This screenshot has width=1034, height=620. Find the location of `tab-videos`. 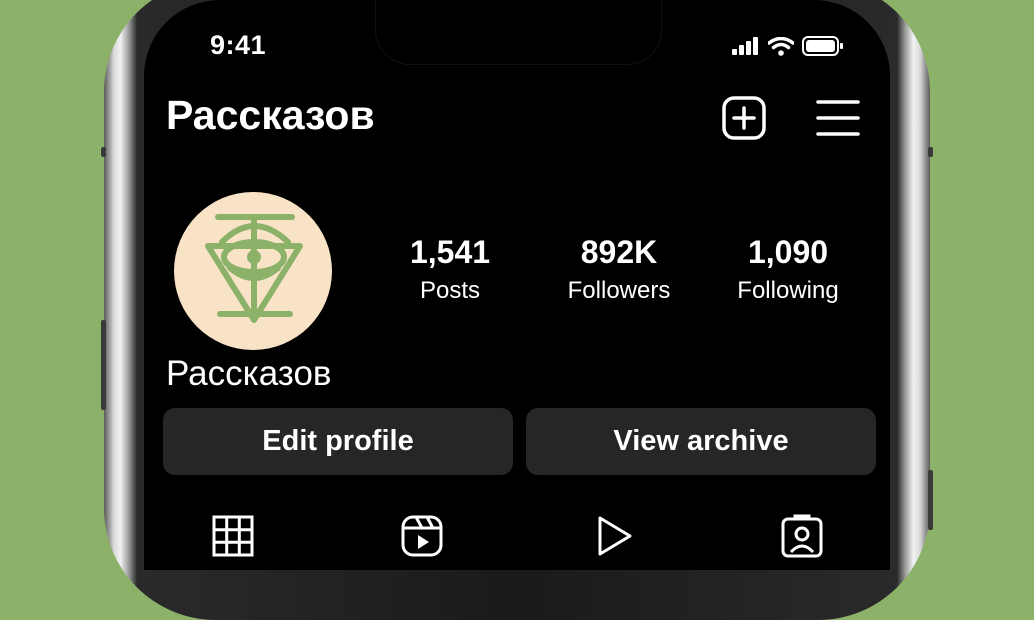

tab-videos is located at coordinates (614, 536).